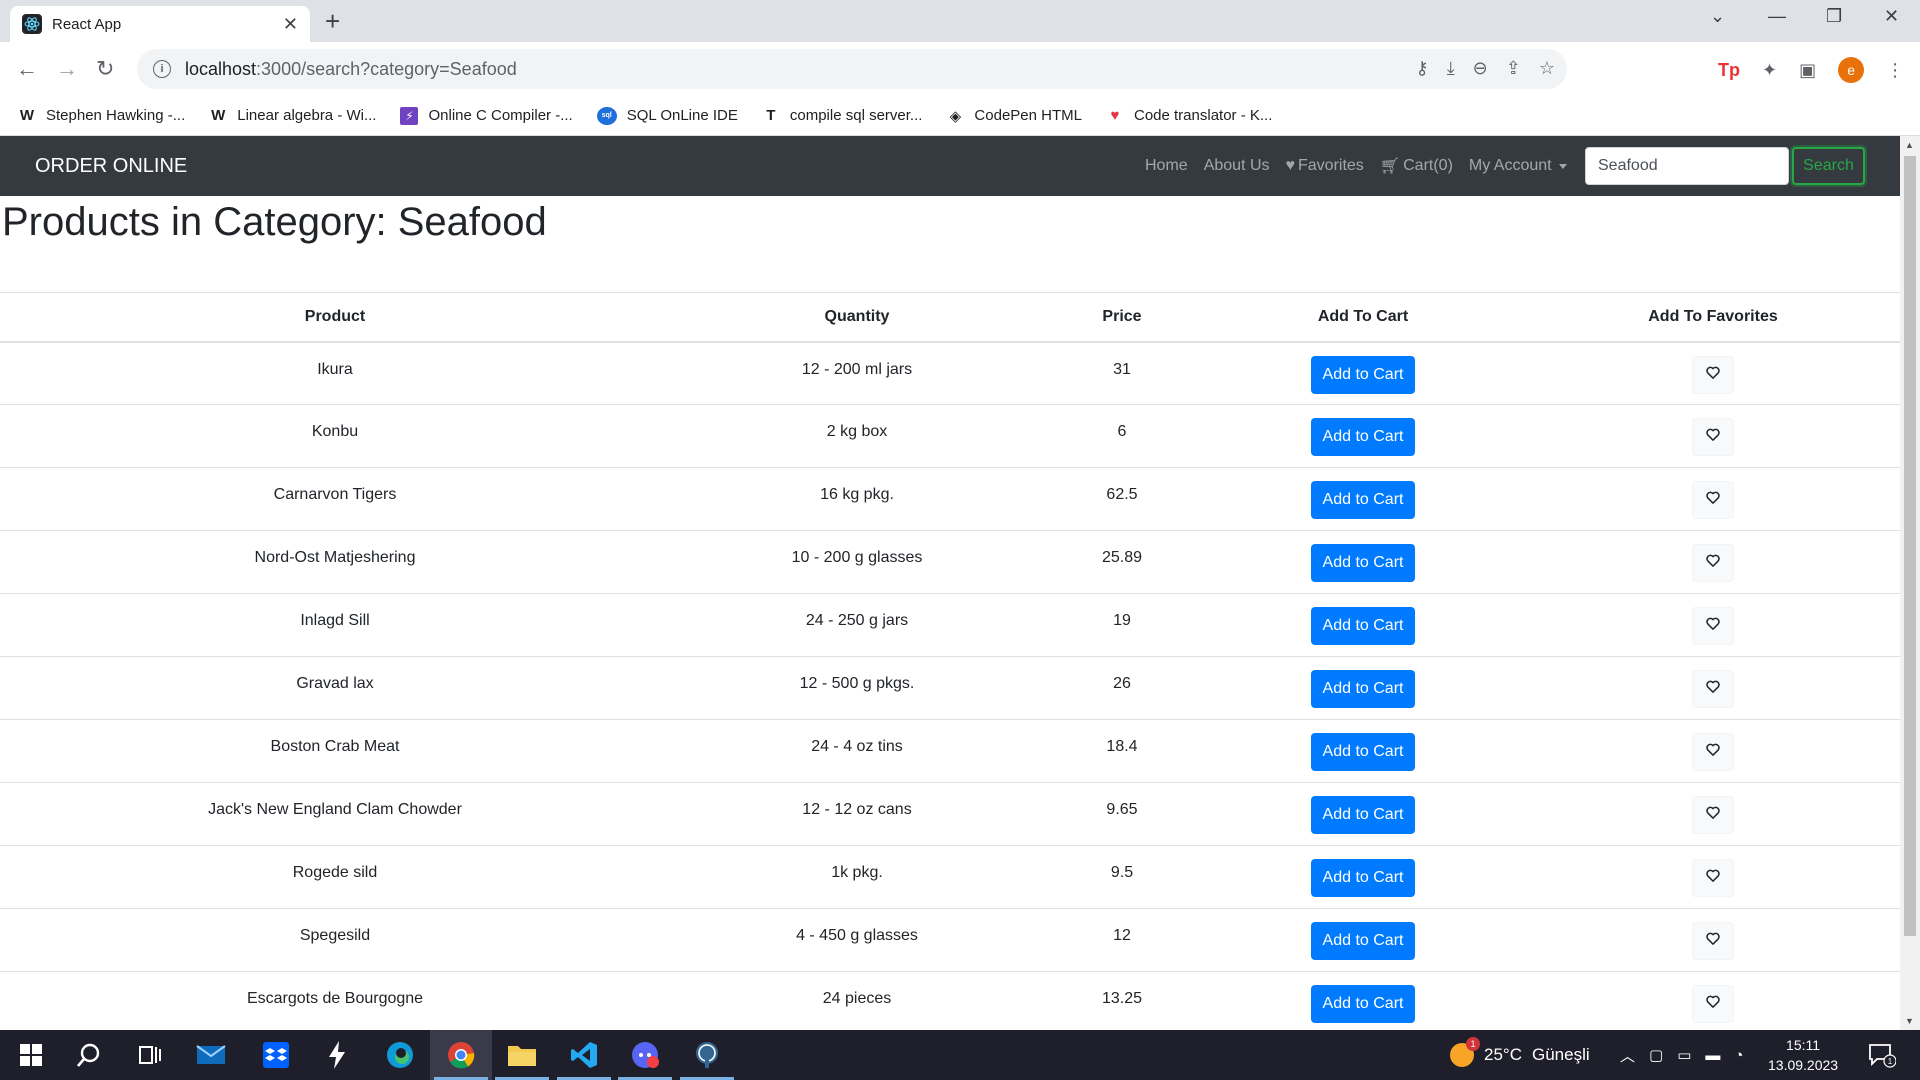  What do you see at coordinates (111, 166) in the screenshot?
I see `brand-logo: ORDER ONLINE` at bounding box center [111, 166].